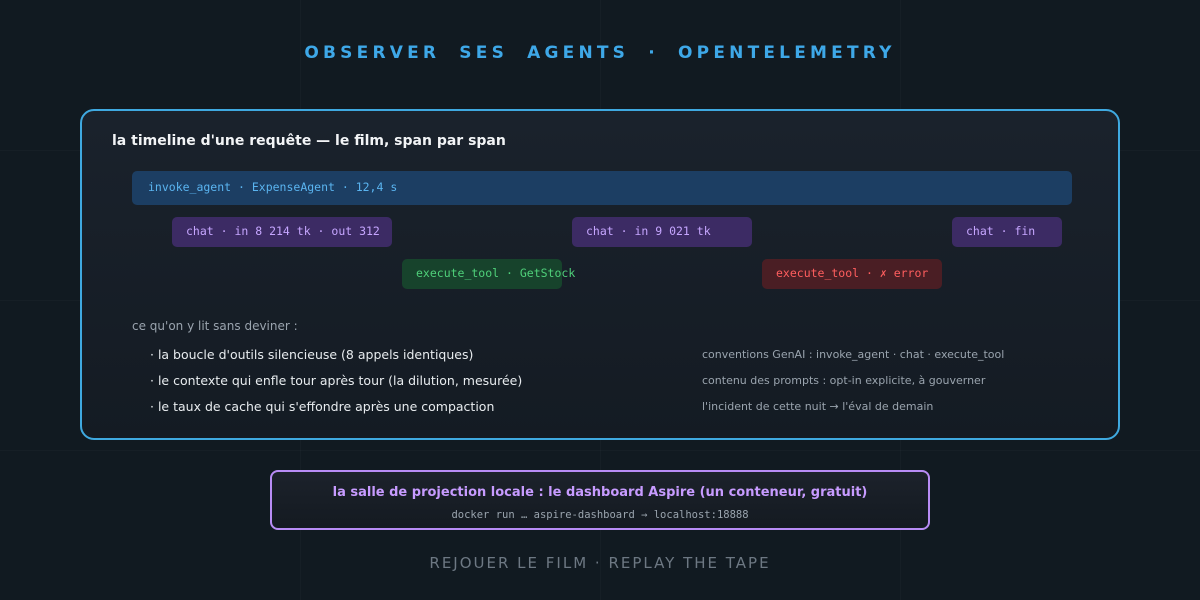 The image size is (1200, 600). What do you see at coordinates (600, 53) in the screenshot?
I see `page-title: OBSERVER SES AGENTS · OPENTELEMETRY` at bounding box center [600, 53].